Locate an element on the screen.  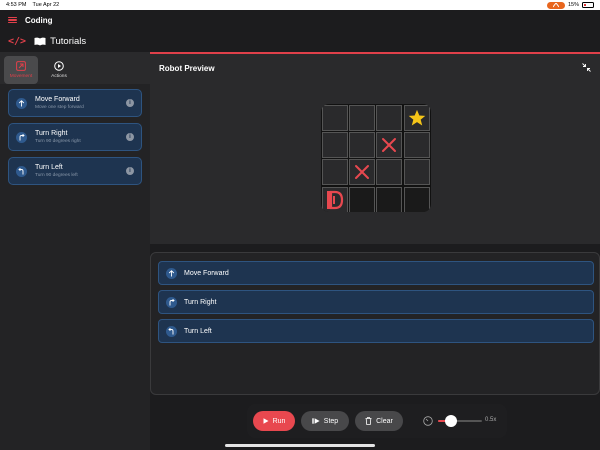
play-icon is located at coordinates (266, 421).